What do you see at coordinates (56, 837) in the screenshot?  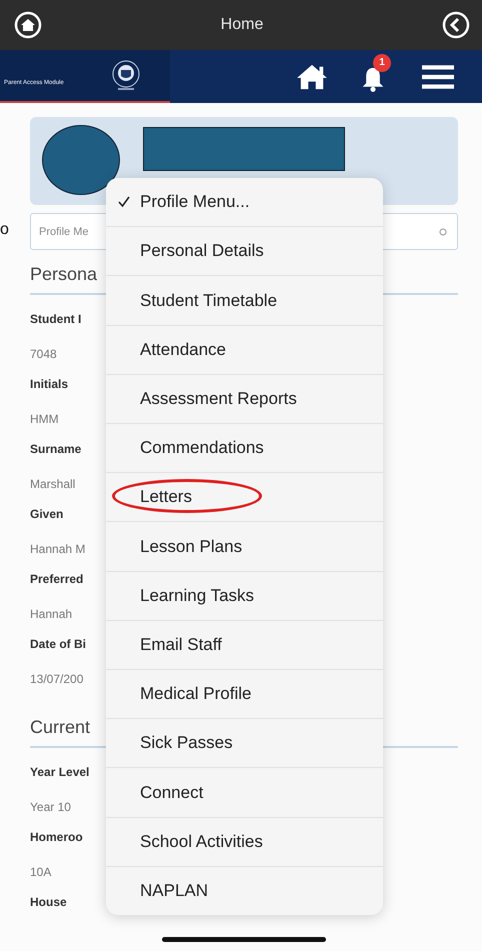 I see `field-label: Homeroo` at bounding box center [56, 837].